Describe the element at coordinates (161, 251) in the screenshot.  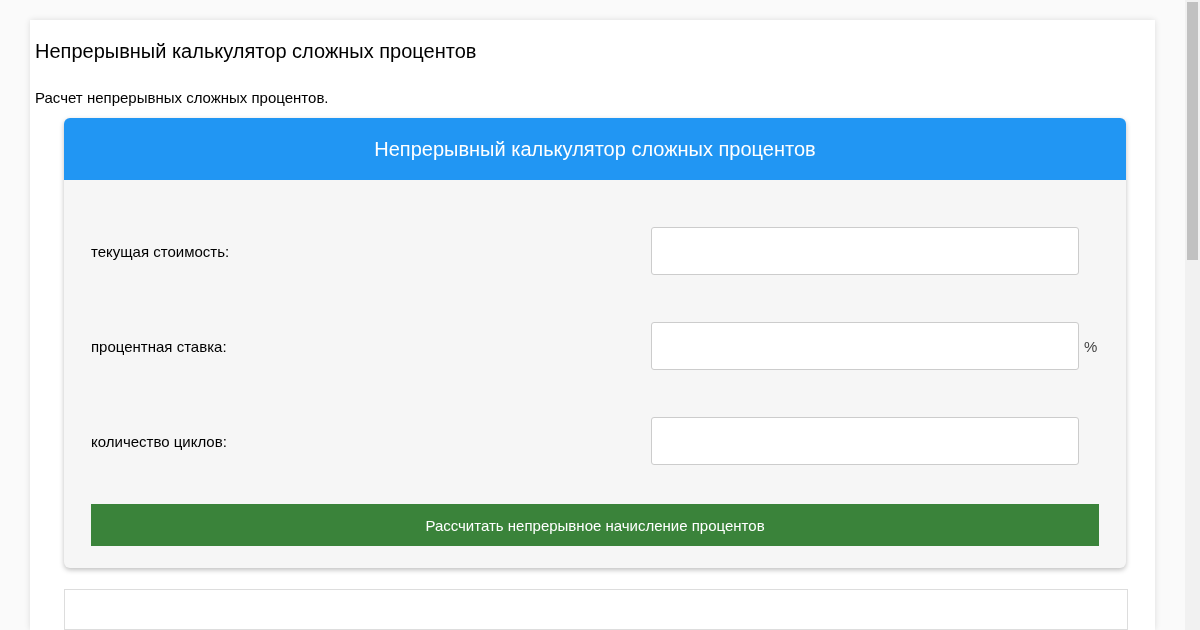
I see `field-label: текущая стоимость:` at that location.